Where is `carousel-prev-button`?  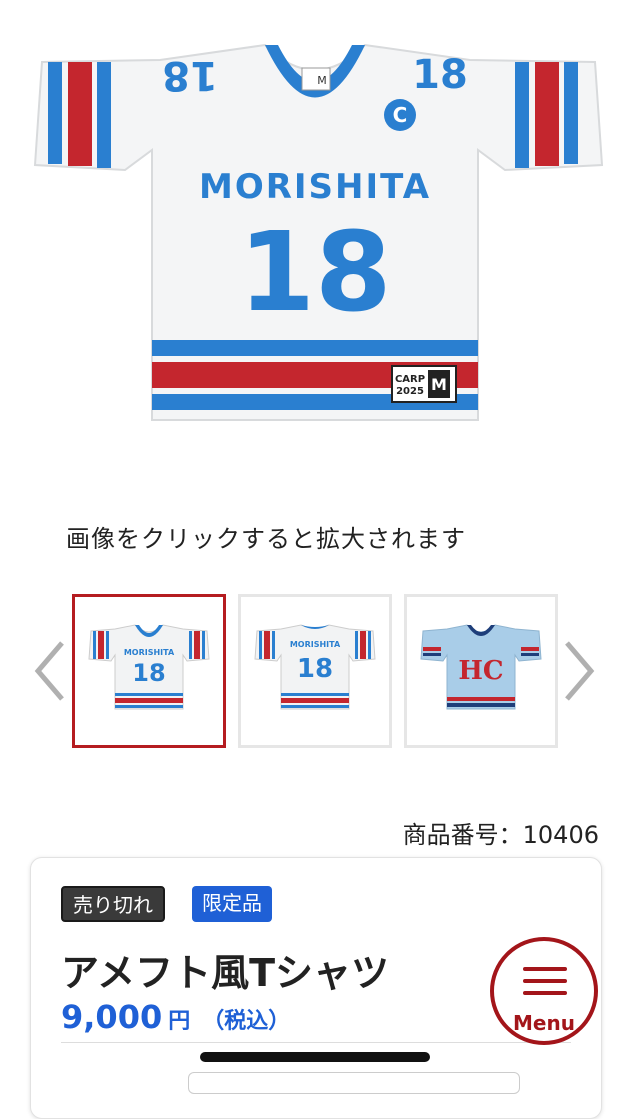 carousel-prev-button is located at coordinates (50, 671).